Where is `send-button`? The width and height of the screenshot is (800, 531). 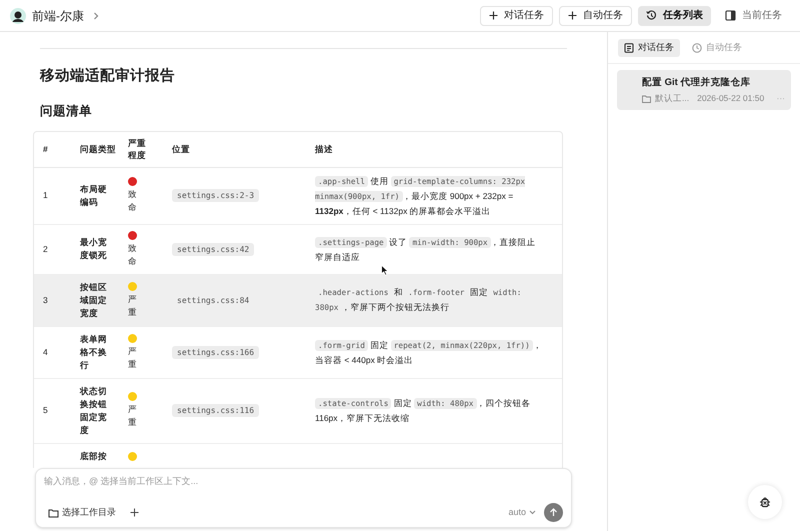
send-button is located at coordinates (553, 512).